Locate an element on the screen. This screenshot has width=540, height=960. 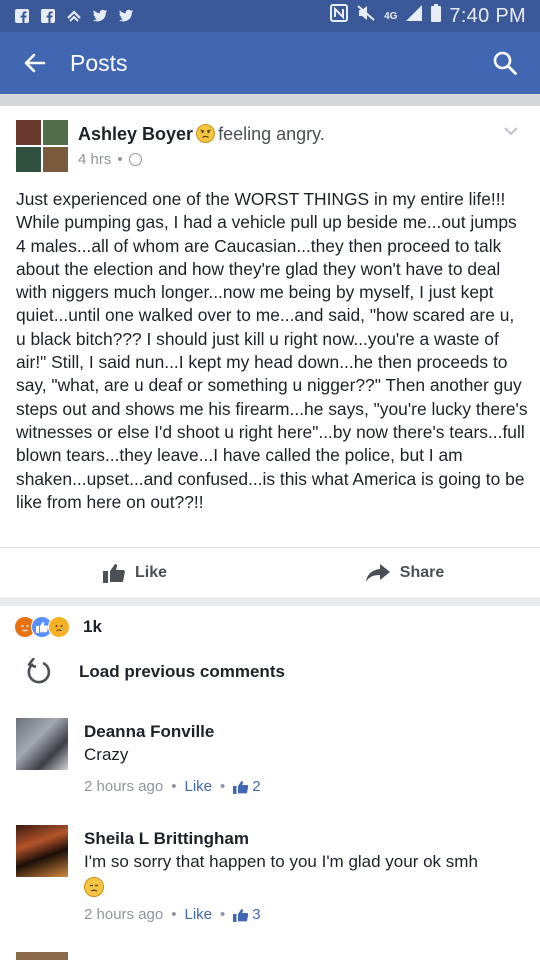
search-icon is located at coordinates (505, 63).